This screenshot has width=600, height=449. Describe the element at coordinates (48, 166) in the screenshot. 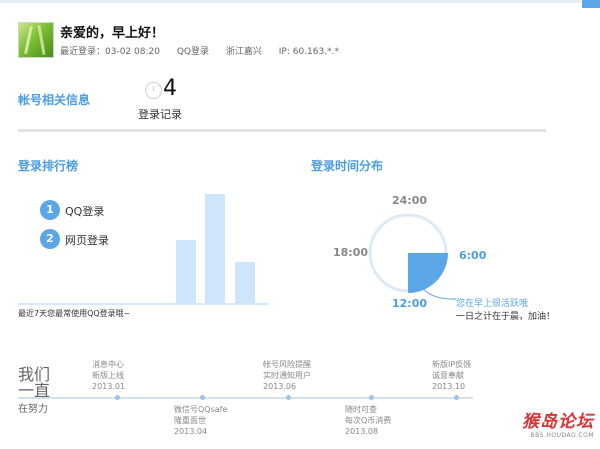

I see `ranking-section-title: 登录排行榜` at that location.